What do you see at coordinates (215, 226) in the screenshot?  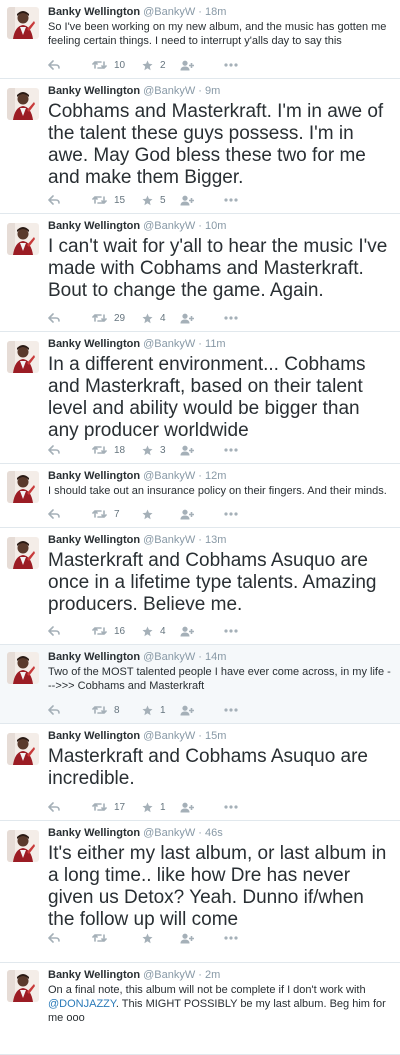 I see `timestamp: 10m` at bounding box center [215, 226].